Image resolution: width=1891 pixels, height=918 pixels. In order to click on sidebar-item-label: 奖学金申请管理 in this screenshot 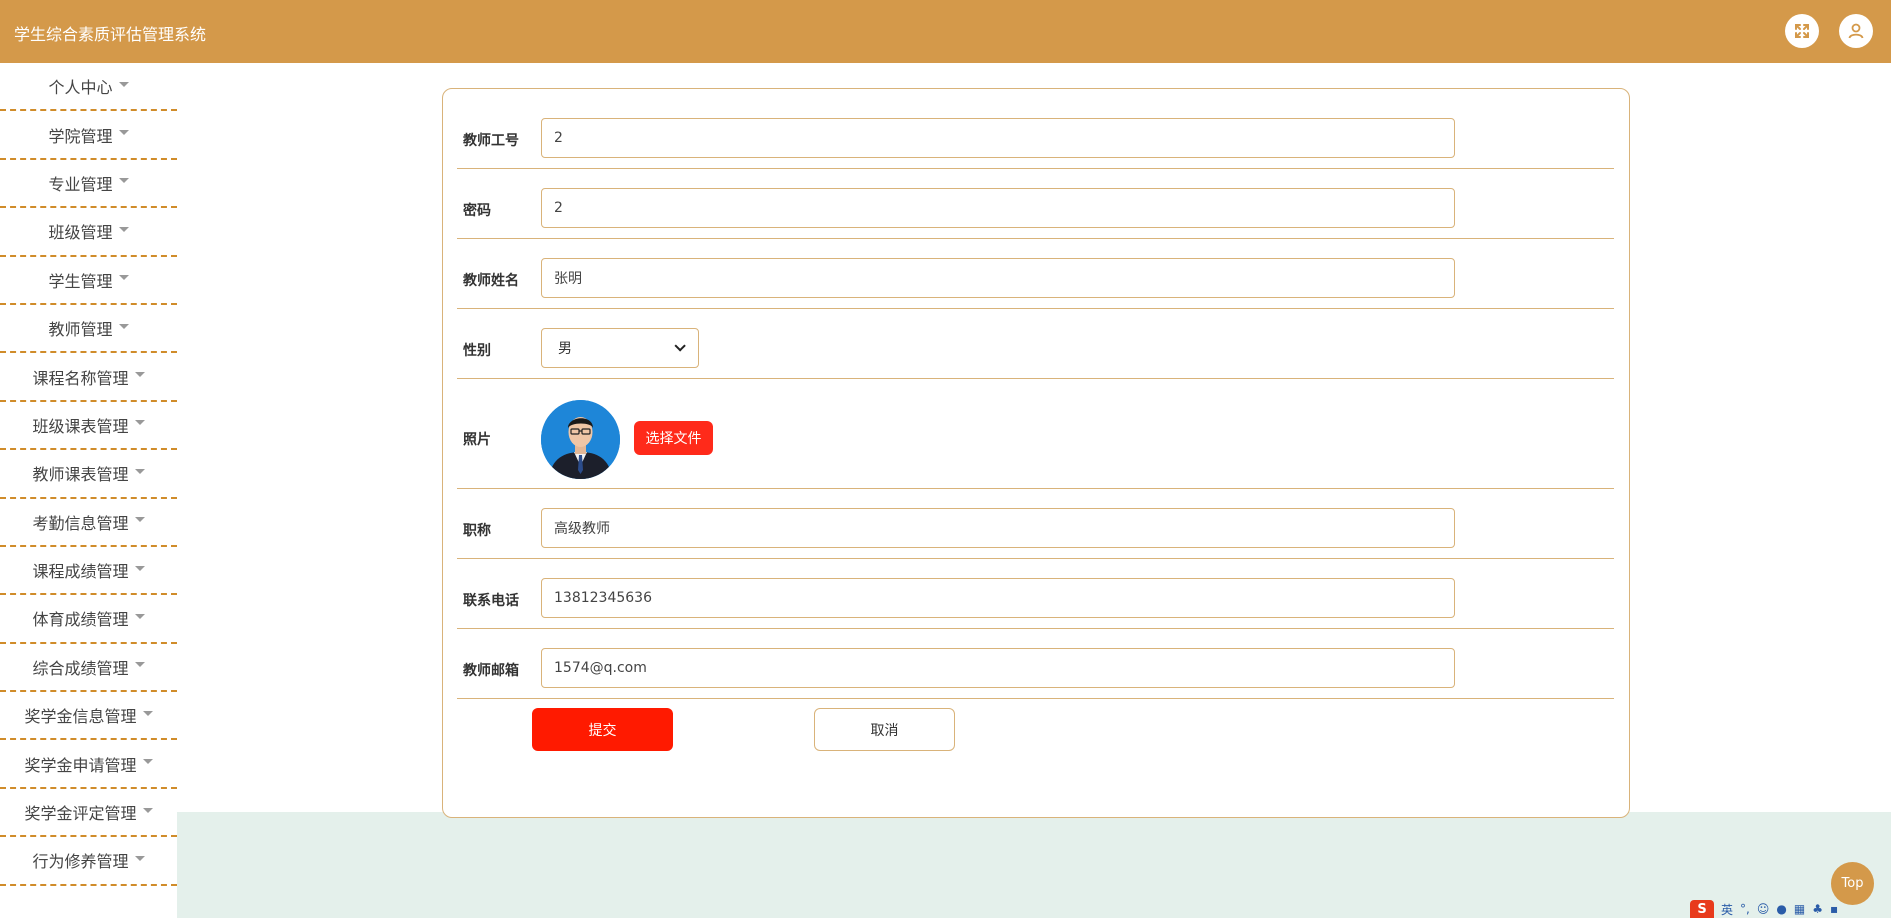, I will do `click(80, 765)`.